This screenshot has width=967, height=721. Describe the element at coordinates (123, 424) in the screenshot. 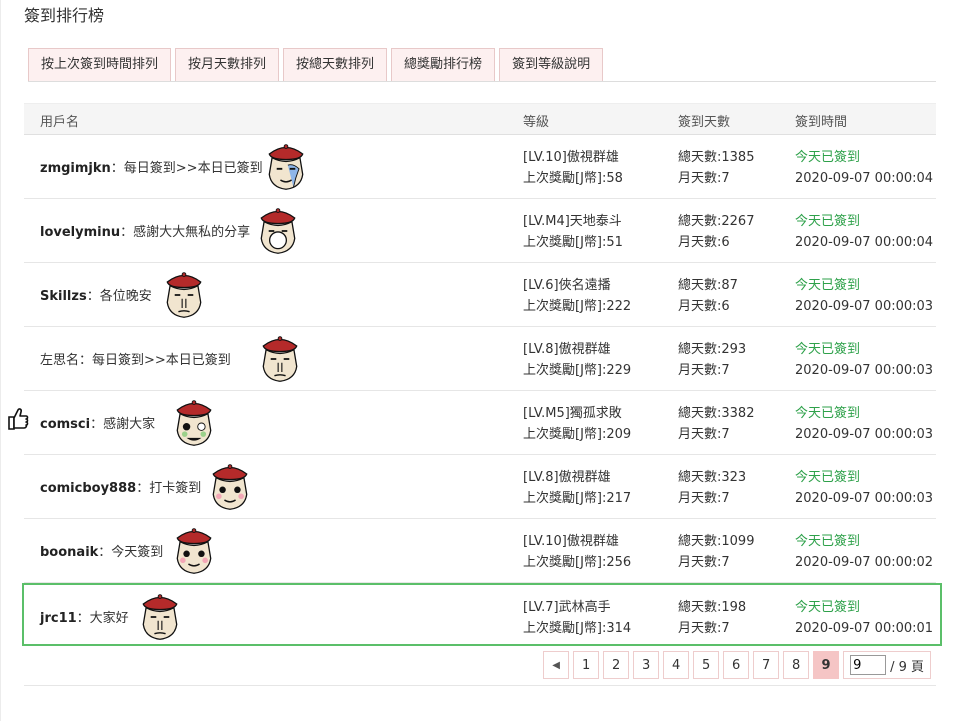

I see `checkin-message: ：感謝大家` at that location.